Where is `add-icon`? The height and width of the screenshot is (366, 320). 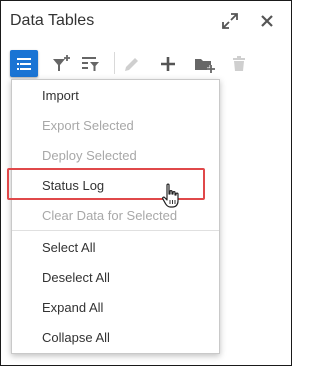 add-icon is located at coordinates (168, 64).